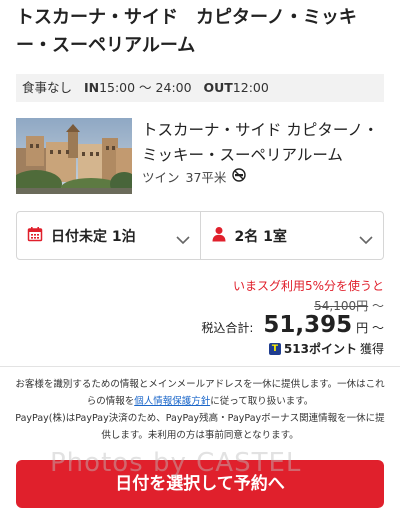 This screenshot has height=519, width=400. I want to click on checkout-label: OUT, so click(218, 87).